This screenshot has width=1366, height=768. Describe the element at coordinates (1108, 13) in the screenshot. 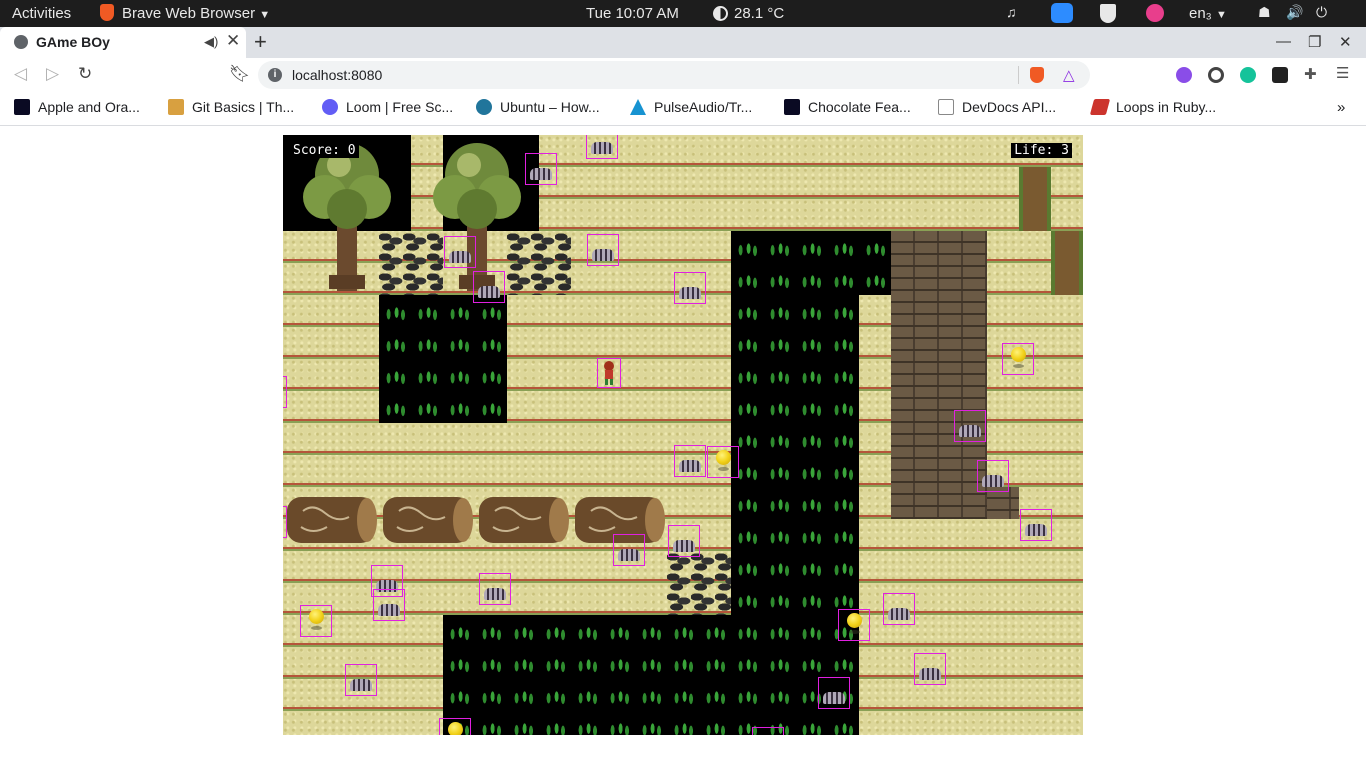

I see `shield-icon` at that location.